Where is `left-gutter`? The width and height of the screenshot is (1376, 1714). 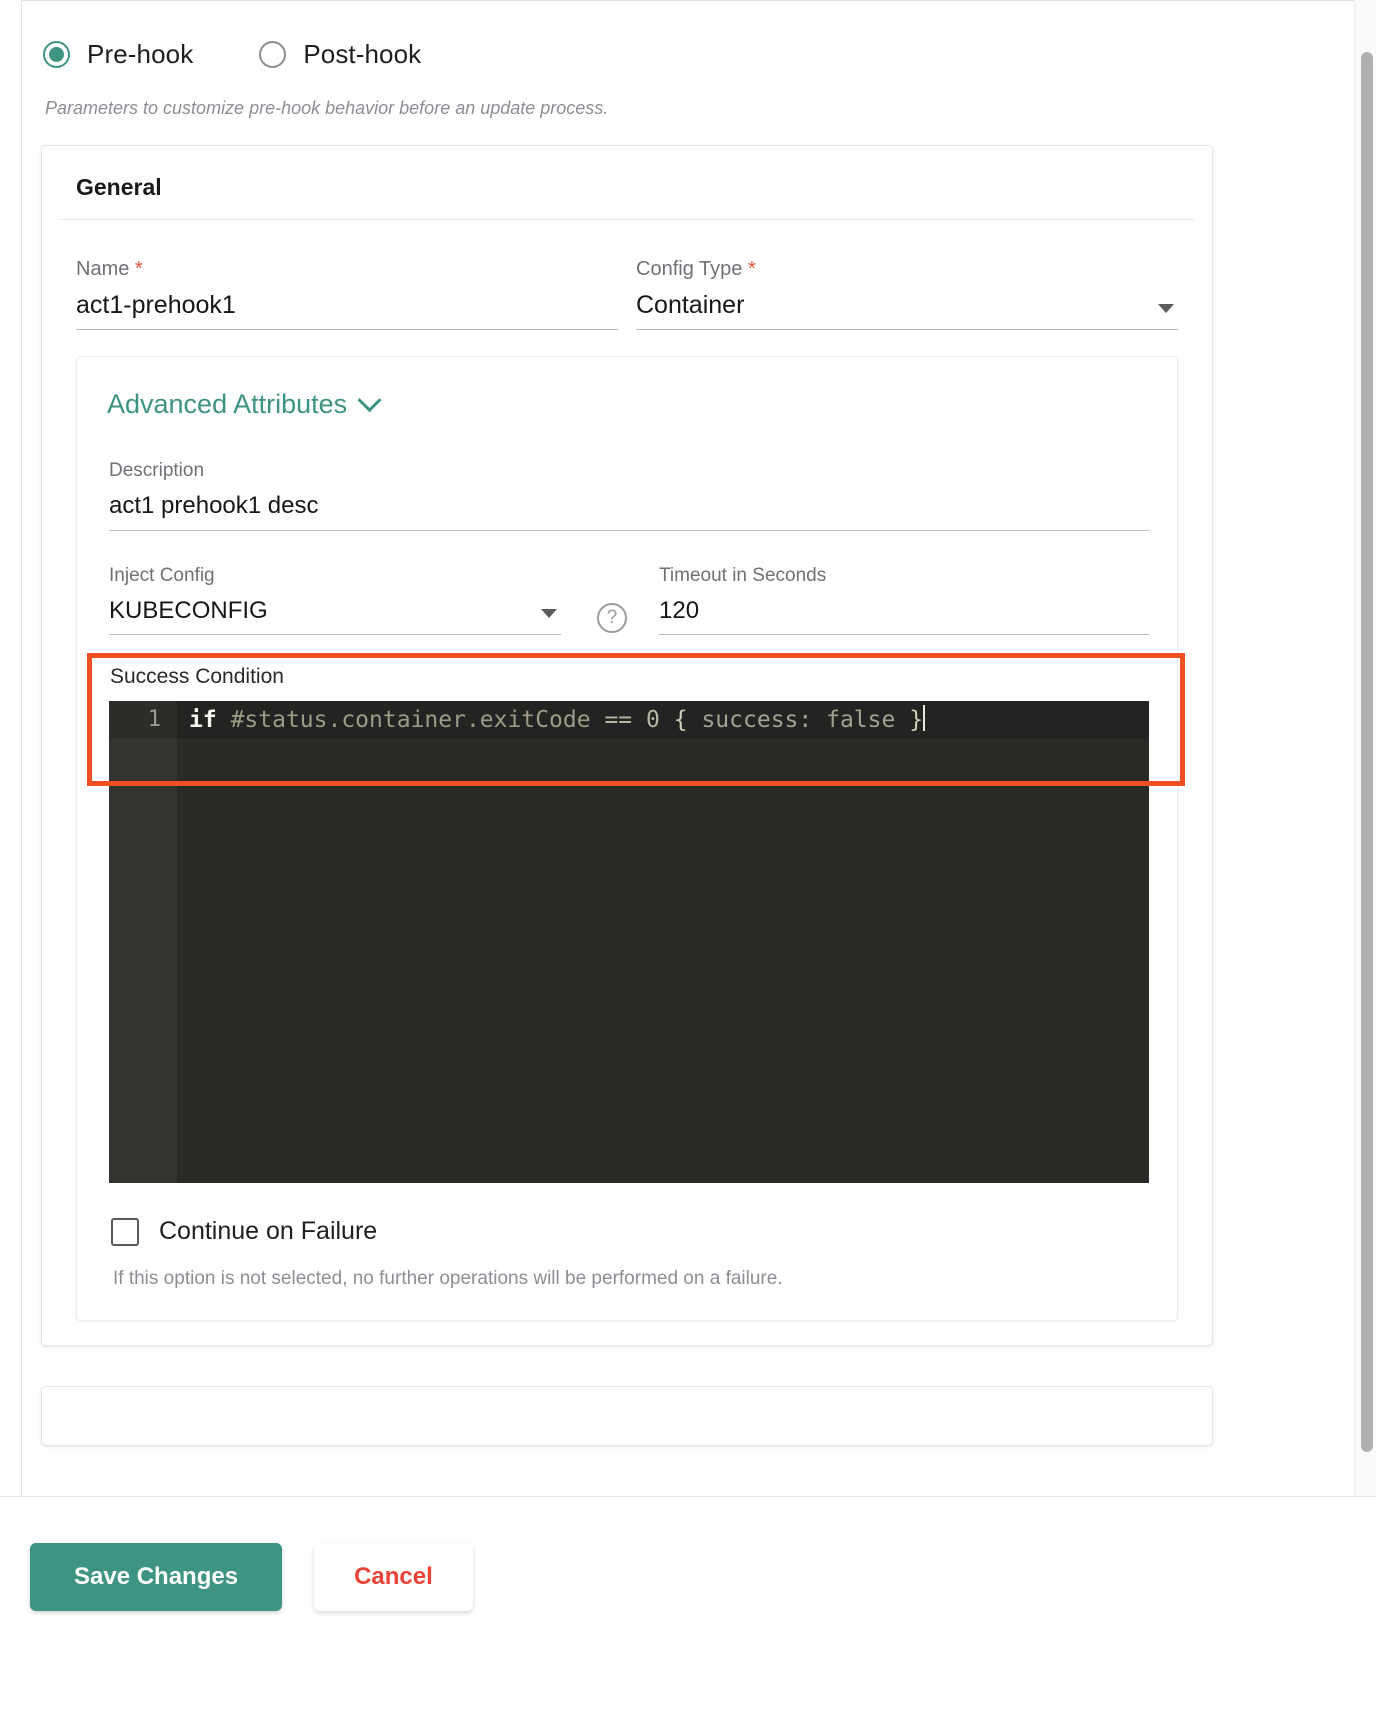
left-gutter is located at coordinates (11, 748).